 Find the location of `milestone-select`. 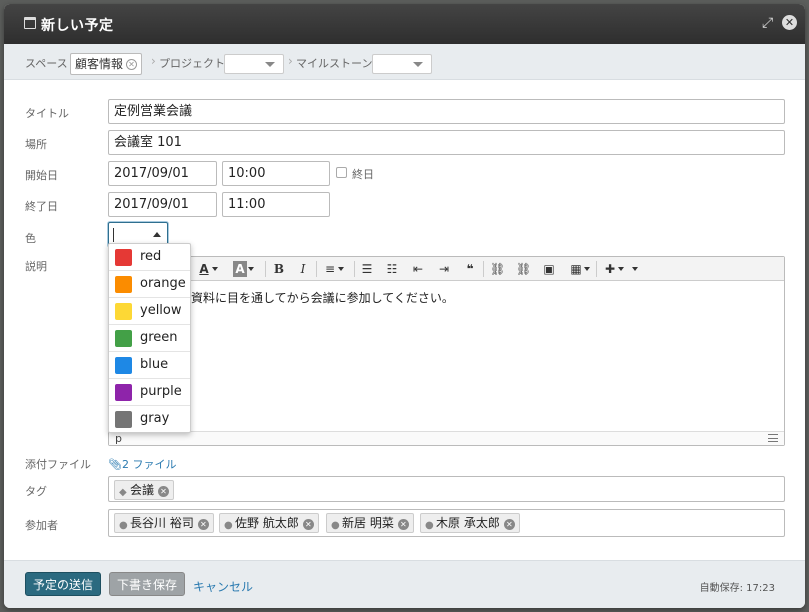

milestone-select is located at coordinates (402, 64).